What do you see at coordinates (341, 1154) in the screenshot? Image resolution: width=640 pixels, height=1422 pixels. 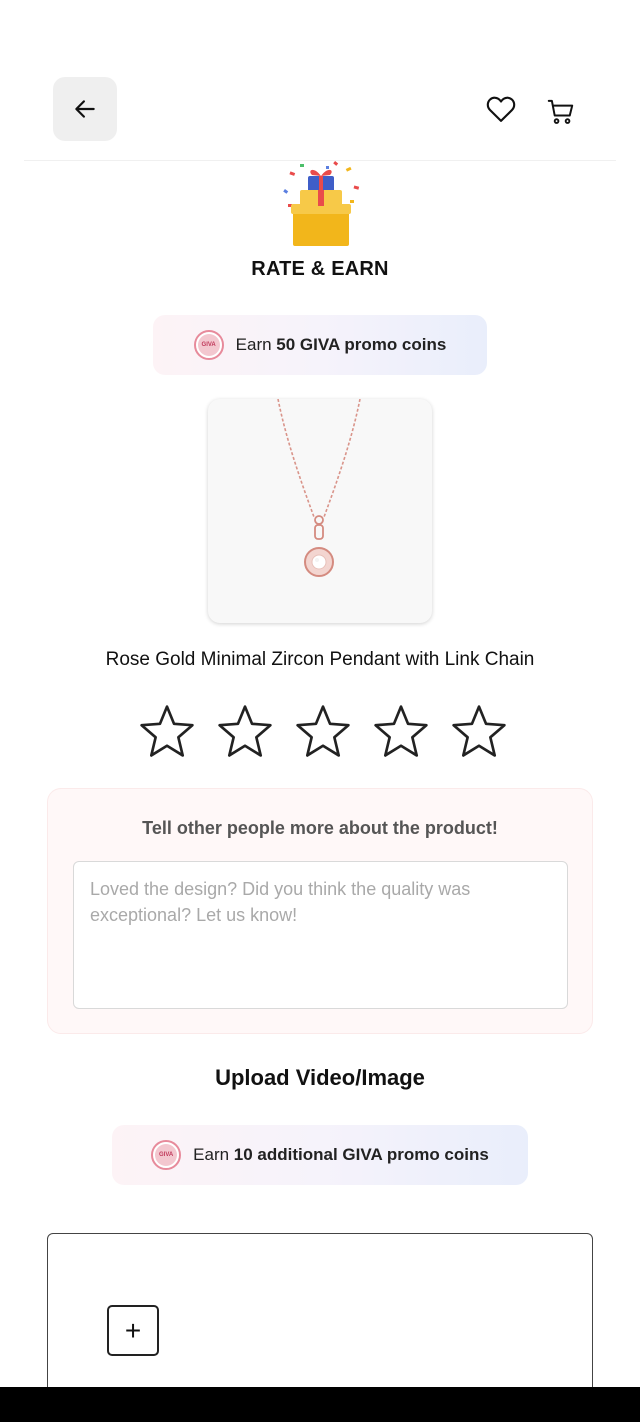 I see `upload-promo-text: Earn 10 additional GIVA promo coins` at bounding box center [341, 1154].